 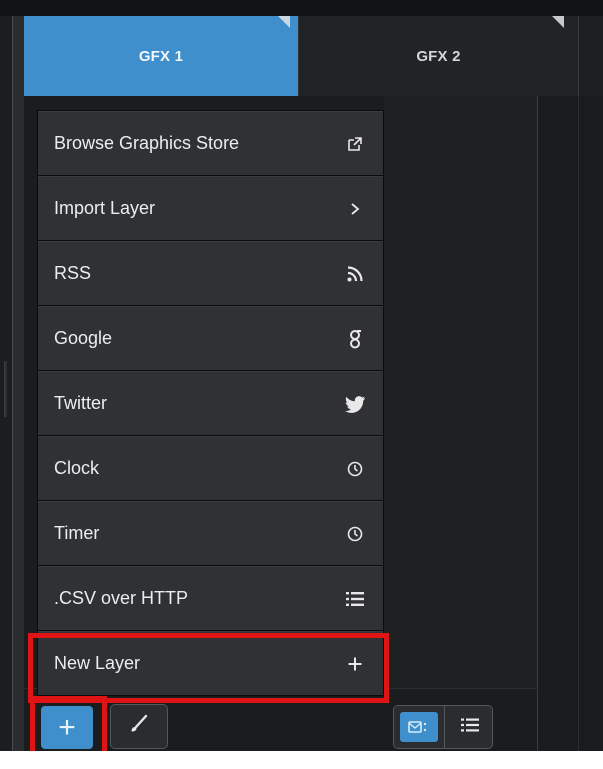 I want to click on brush-icon, so click(x=139, y=726).